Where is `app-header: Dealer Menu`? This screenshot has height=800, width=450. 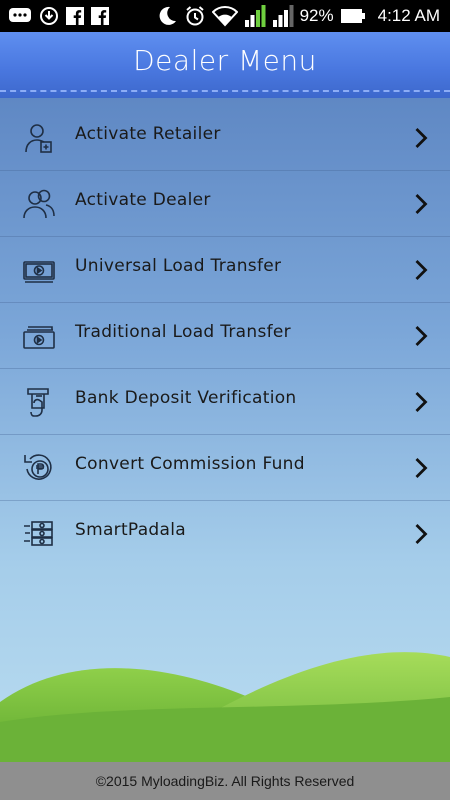
app-header: Dealer Menu is located at coordinates (225, 65).